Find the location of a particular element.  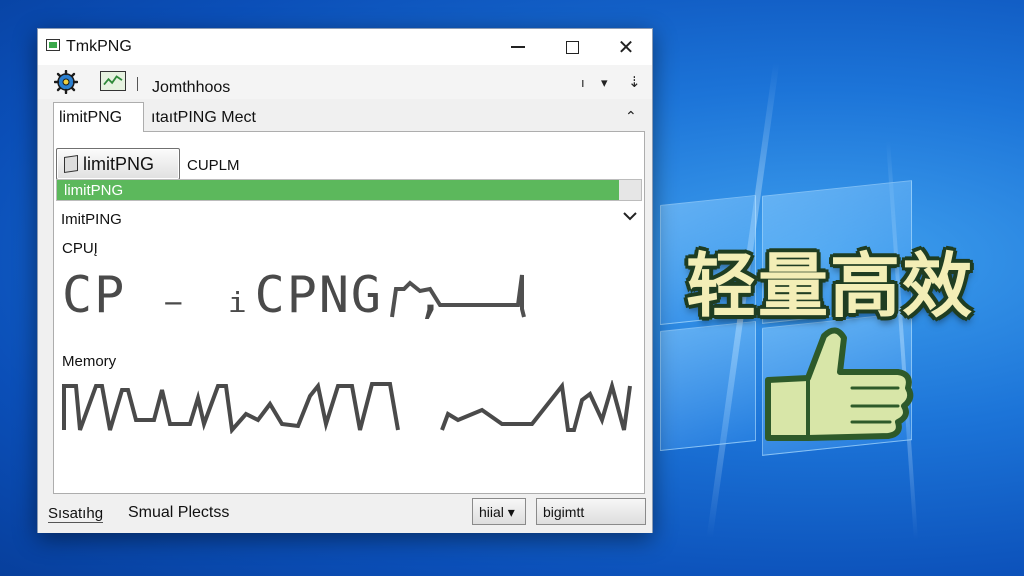

tab-limitpng: limitPNG is located at coordinates (98, 117).